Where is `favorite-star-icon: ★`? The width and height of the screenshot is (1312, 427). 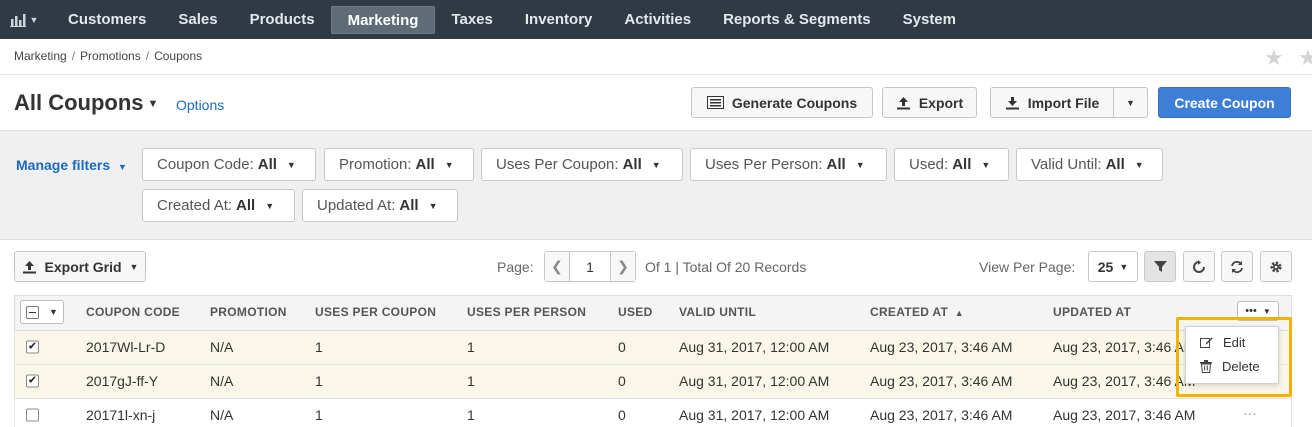
favorite-star-icon: ★ is located at coordinates (1274, 58).